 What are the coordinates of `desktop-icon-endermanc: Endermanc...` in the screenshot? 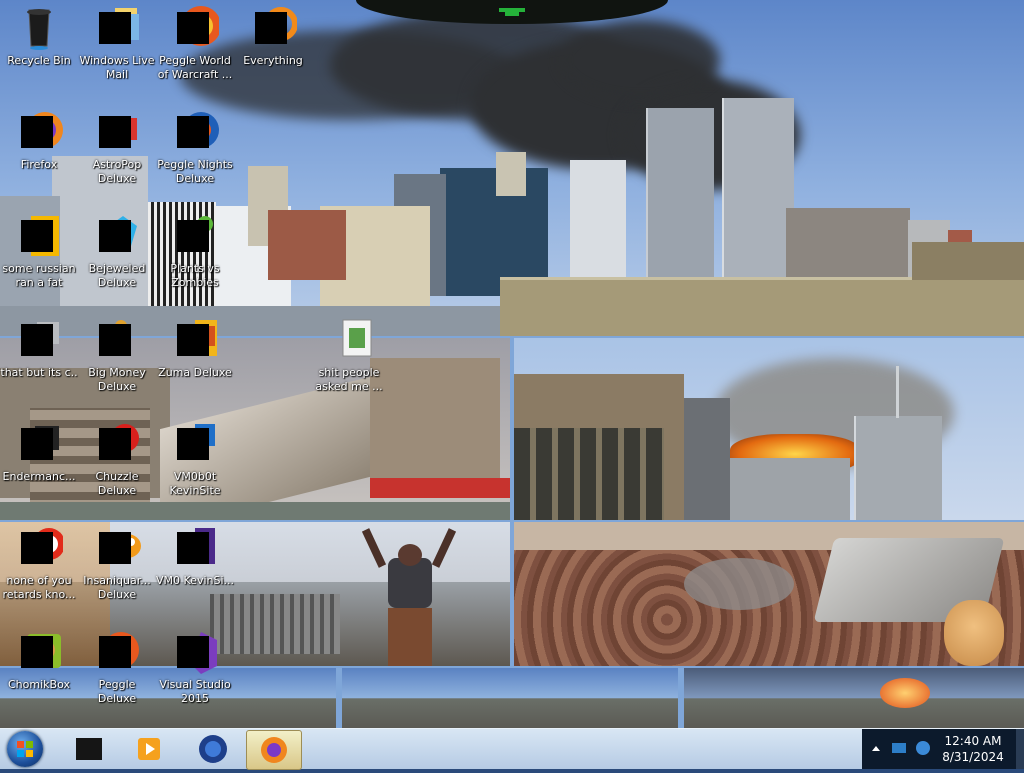 It's located at (39, 452).